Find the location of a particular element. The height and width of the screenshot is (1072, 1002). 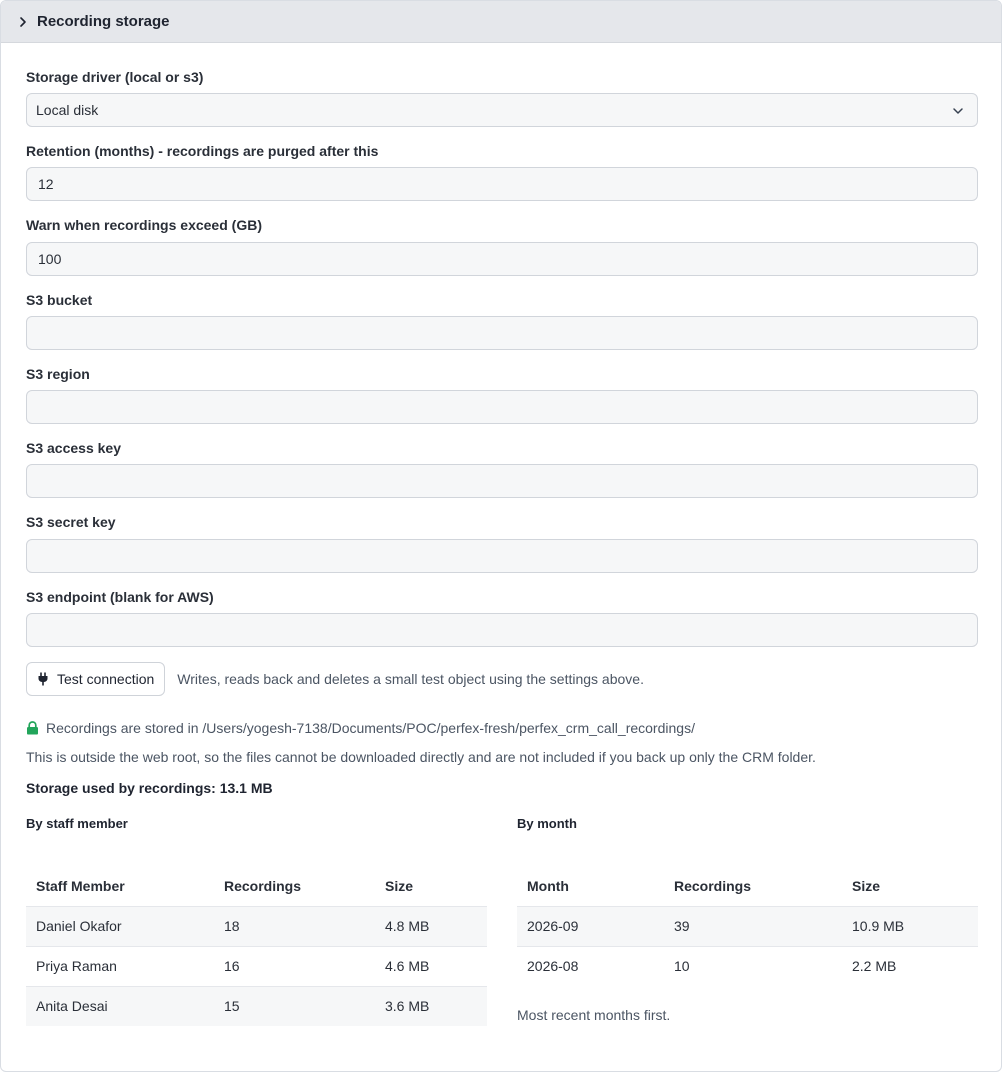

test-connection-label: Test connection is located at coordinates (106, 679).